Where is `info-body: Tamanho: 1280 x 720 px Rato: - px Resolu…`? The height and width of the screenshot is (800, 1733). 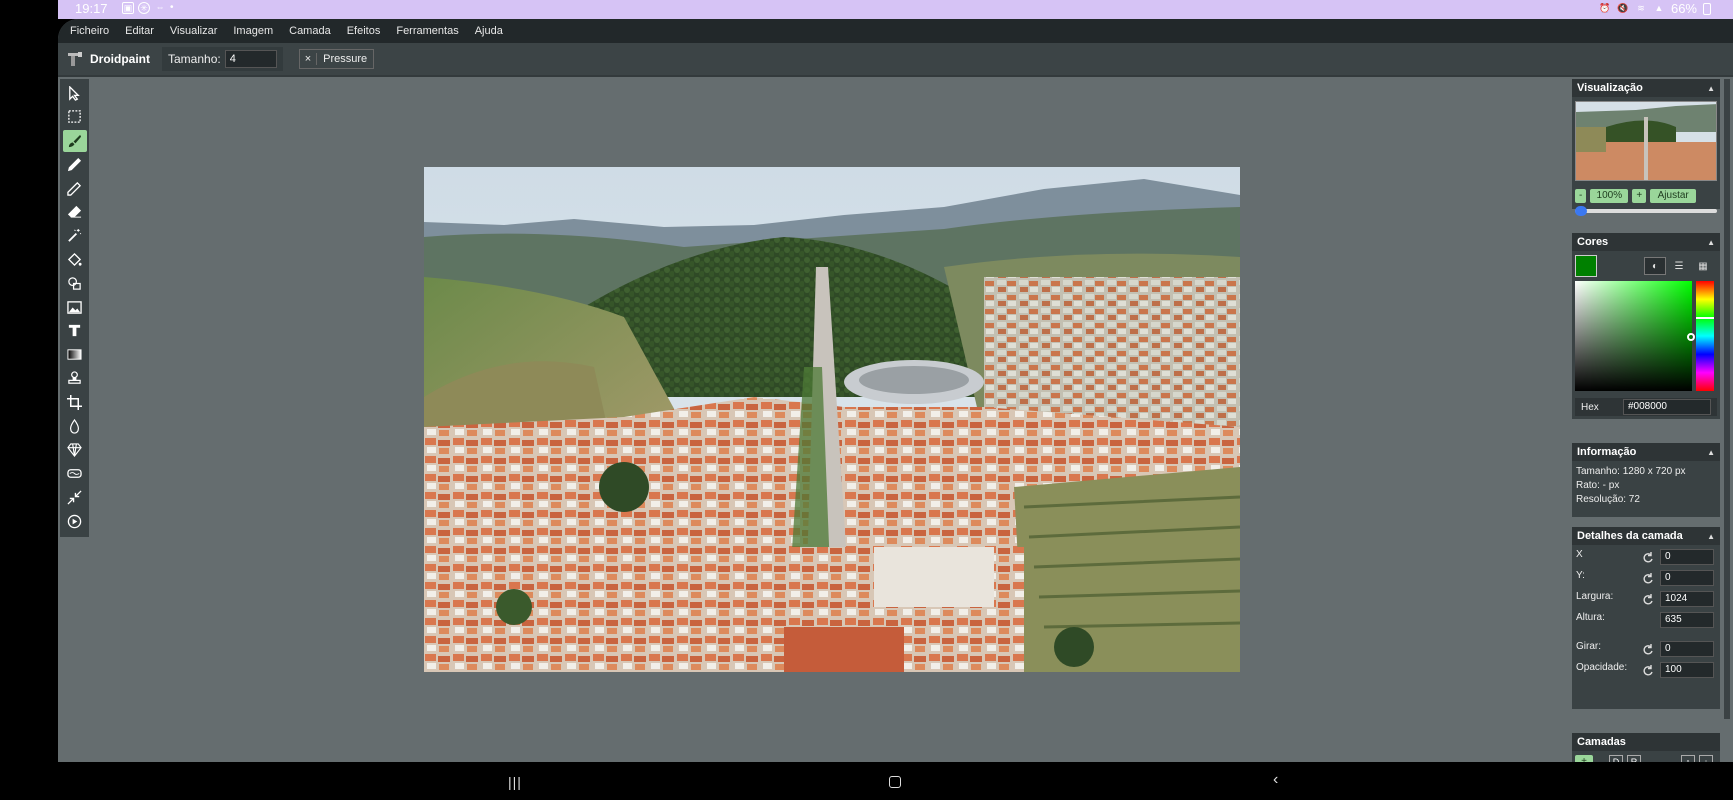 info-body: Tamanho: 1280 x 720 px Rato: - px Resolu… is located at coordinates (1631, 486).